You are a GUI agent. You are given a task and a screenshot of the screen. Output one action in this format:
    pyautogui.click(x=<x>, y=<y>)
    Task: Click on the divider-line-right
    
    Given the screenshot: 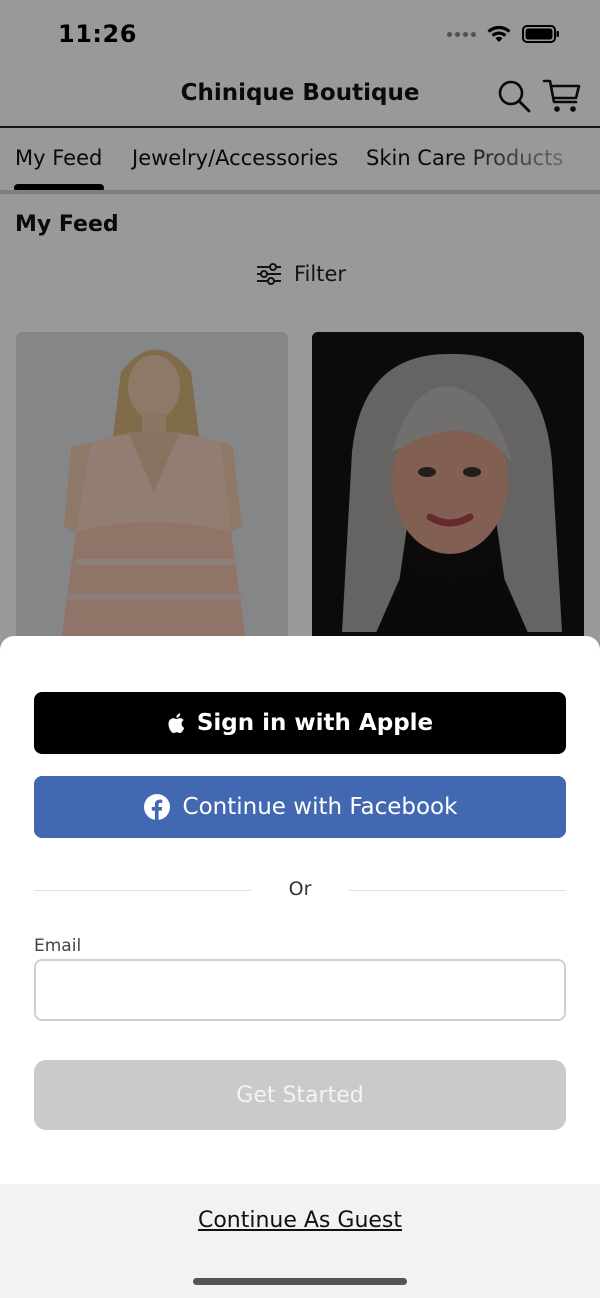 What is the action you would take?
    pyautogui.click(x=457, y=890)
    